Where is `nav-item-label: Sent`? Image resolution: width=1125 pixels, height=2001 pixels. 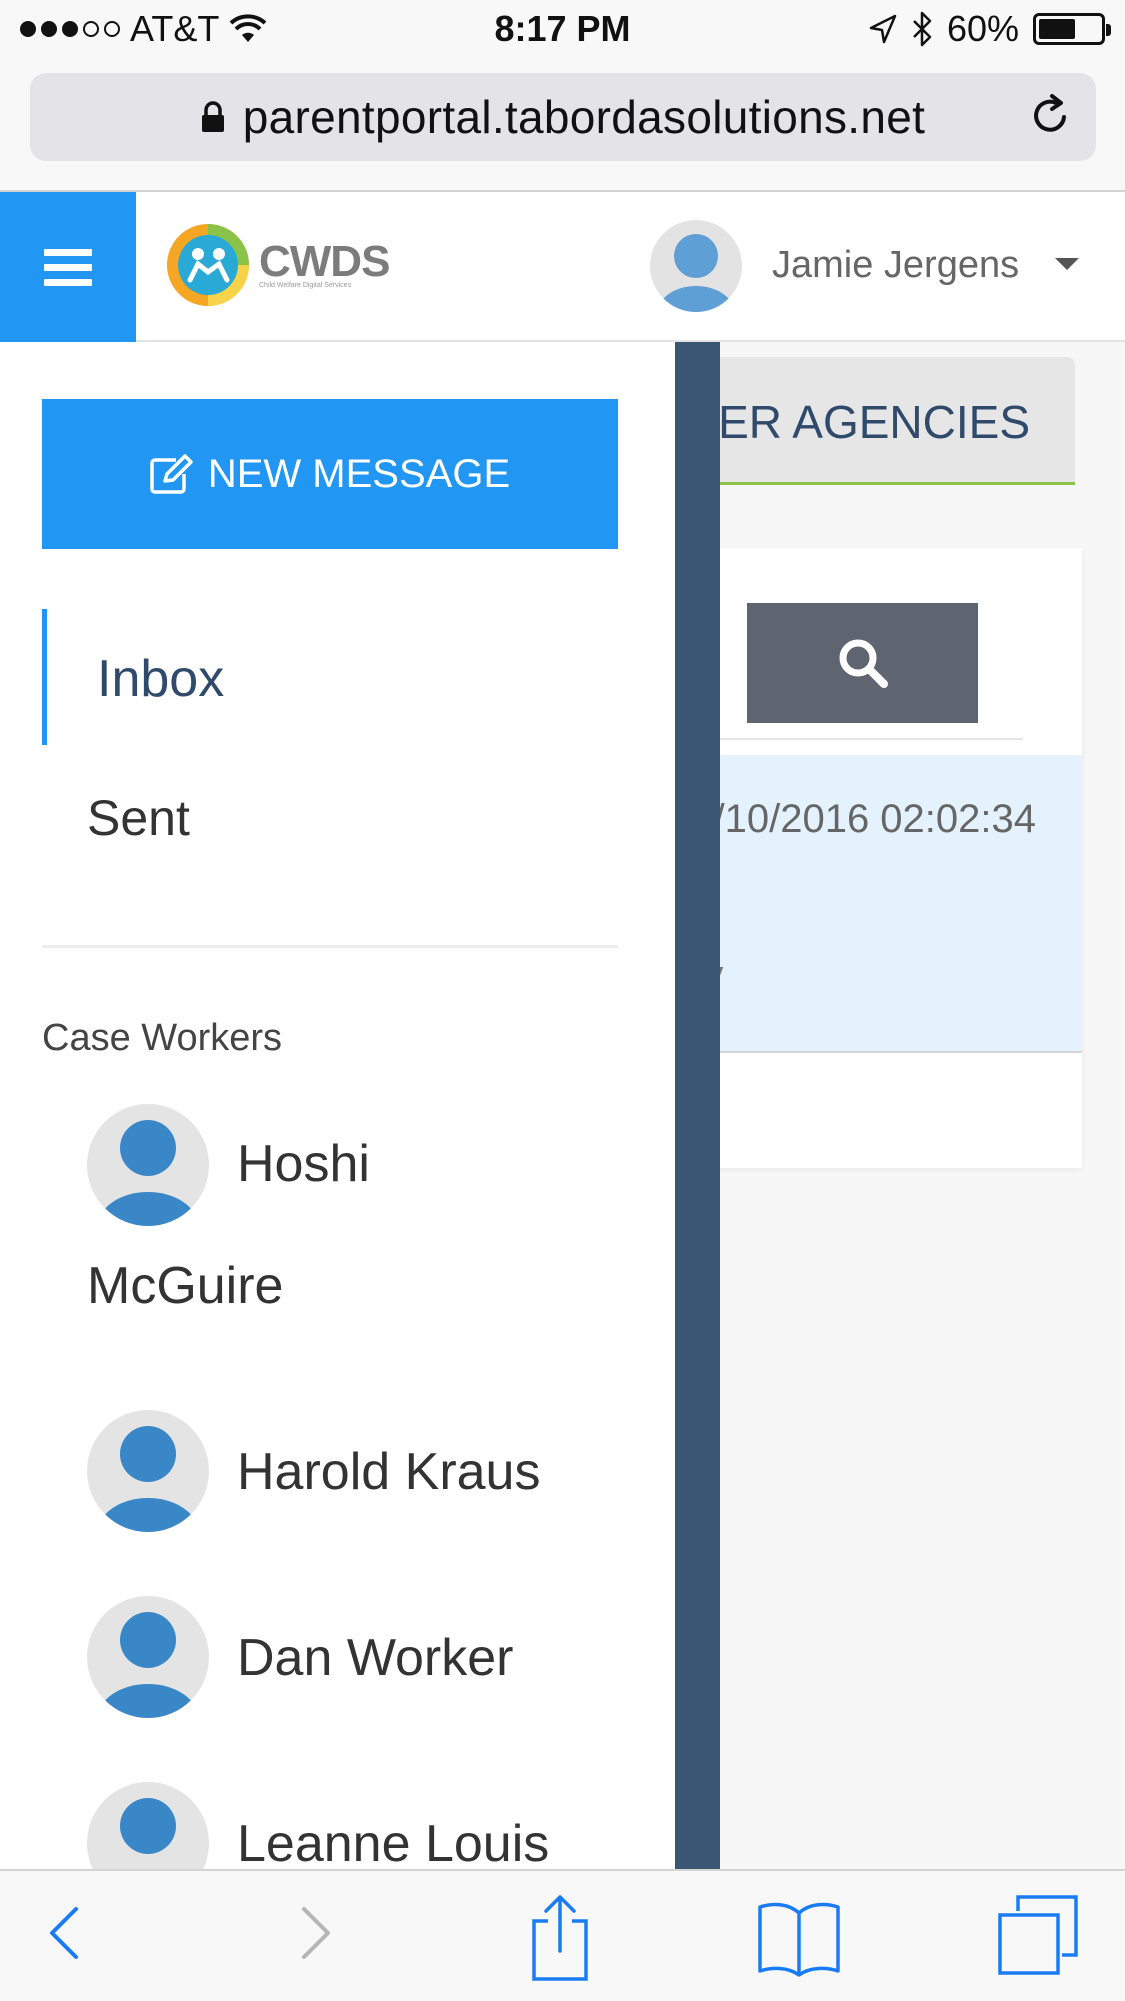 nav-item-label: Sent is located at coordinates (138, 818).